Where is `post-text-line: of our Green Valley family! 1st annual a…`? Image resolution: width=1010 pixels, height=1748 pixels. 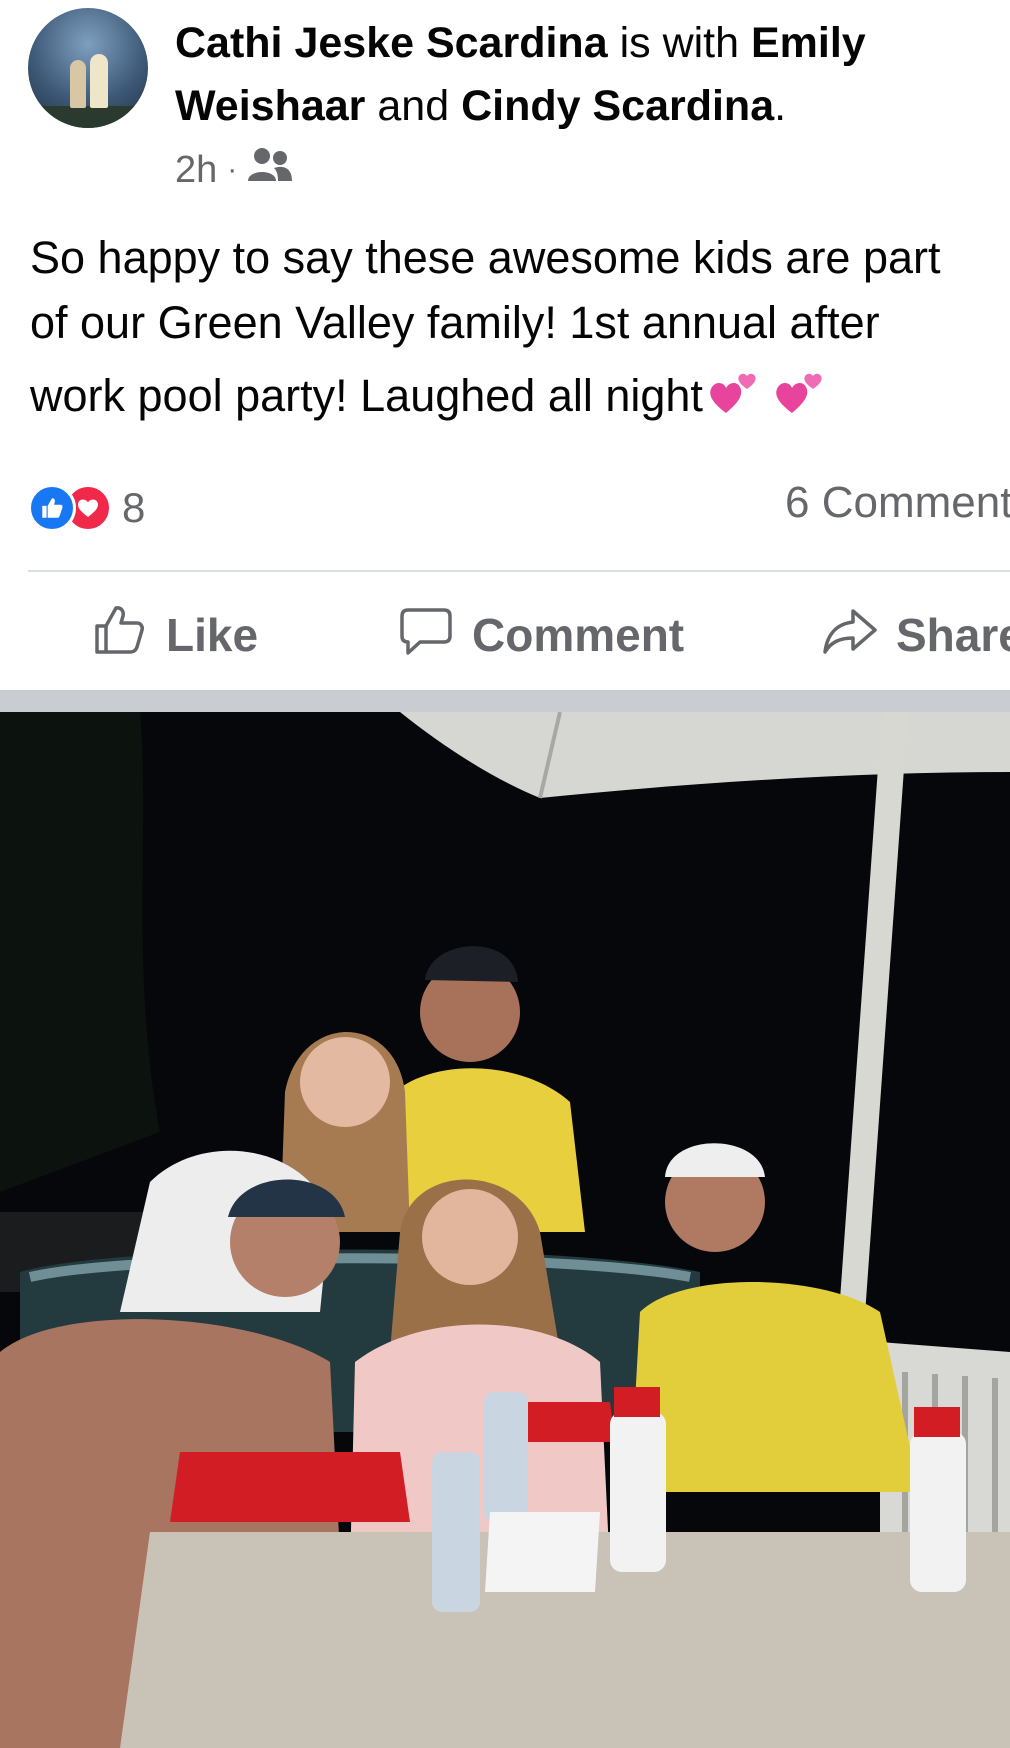 post-text-line: of our Green Valley family! 1st annual a… is located at coordinates (455, 322).